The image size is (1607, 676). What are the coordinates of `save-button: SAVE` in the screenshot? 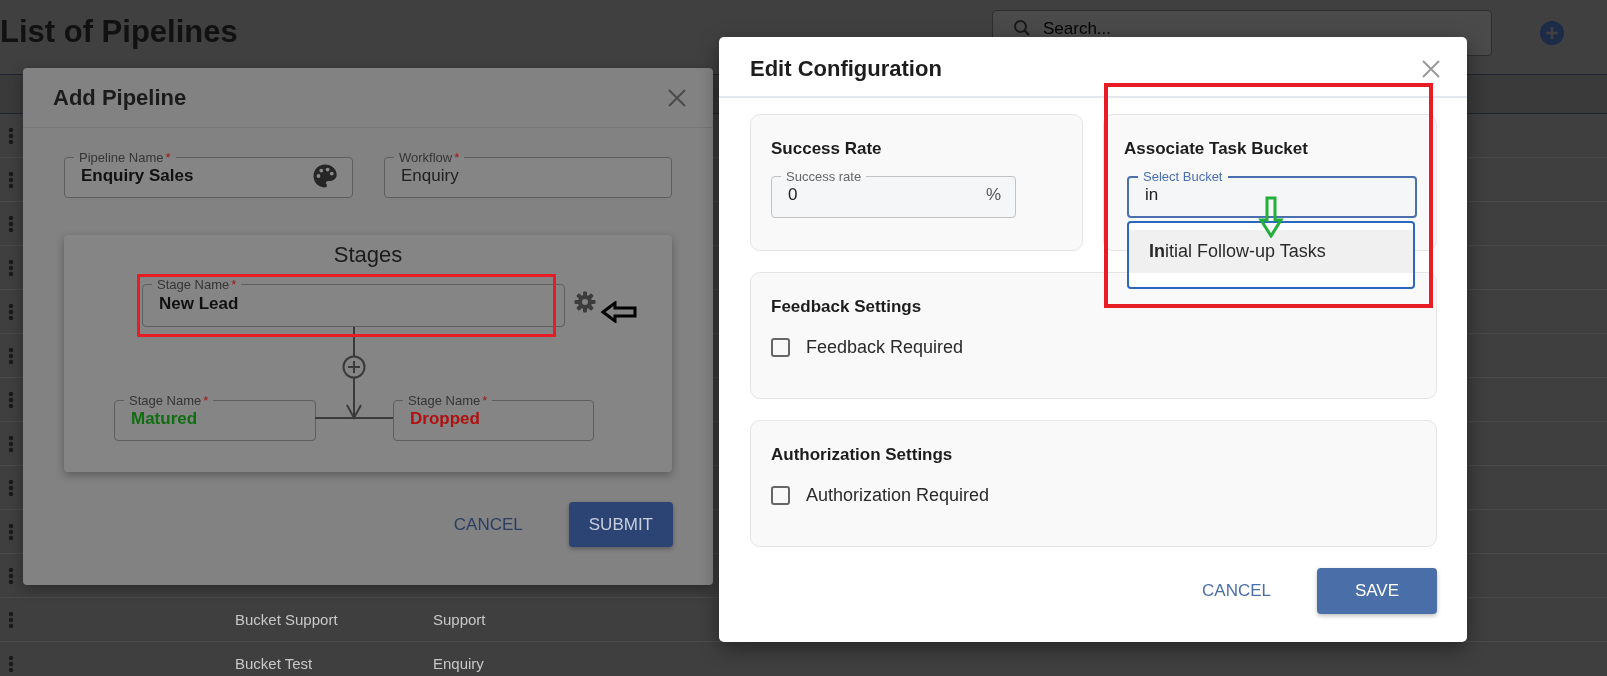 It's located at (1377, 591).